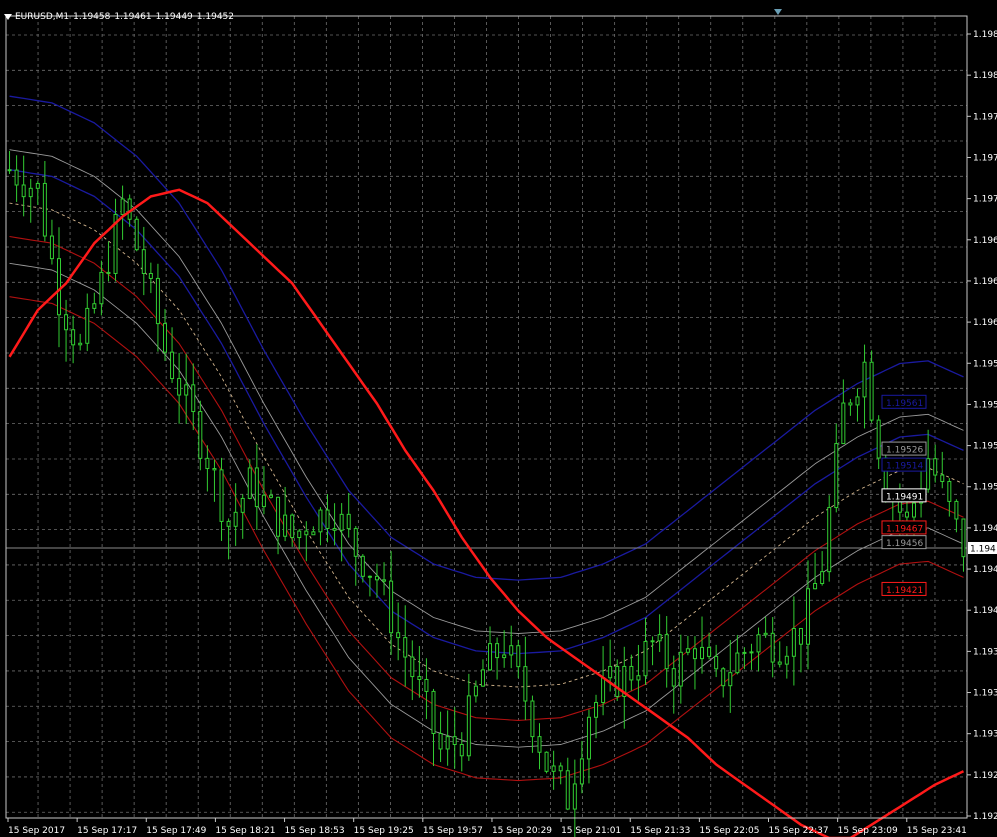  I want to click on price-label-text: 1.19456, so click(904, 544).